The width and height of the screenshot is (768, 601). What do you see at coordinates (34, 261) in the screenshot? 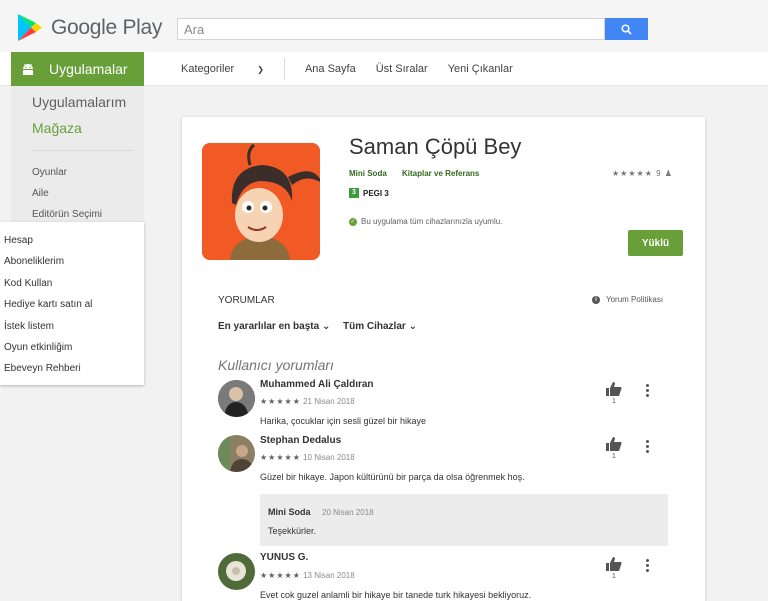
I see `account-item-subscriptions: Aboneliklerim` at bounding box center [34, 261].